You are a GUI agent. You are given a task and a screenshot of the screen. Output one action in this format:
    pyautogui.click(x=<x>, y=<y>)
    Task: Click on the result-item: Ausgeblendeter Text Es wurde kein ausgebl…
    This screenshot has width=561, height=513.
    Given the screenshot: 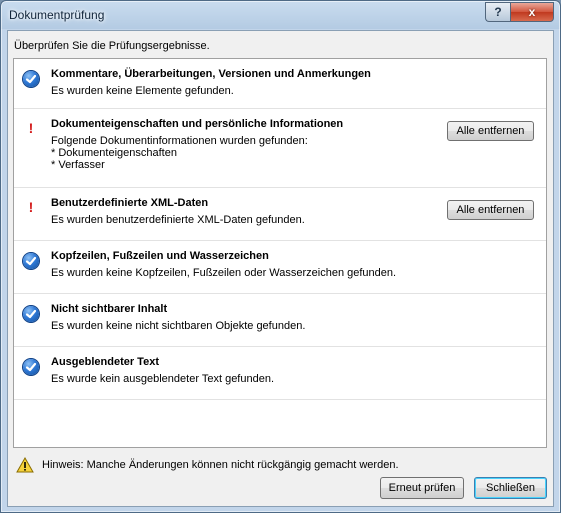 What is the action you would take?
    pyautogui.click(x=280, y=373)
    